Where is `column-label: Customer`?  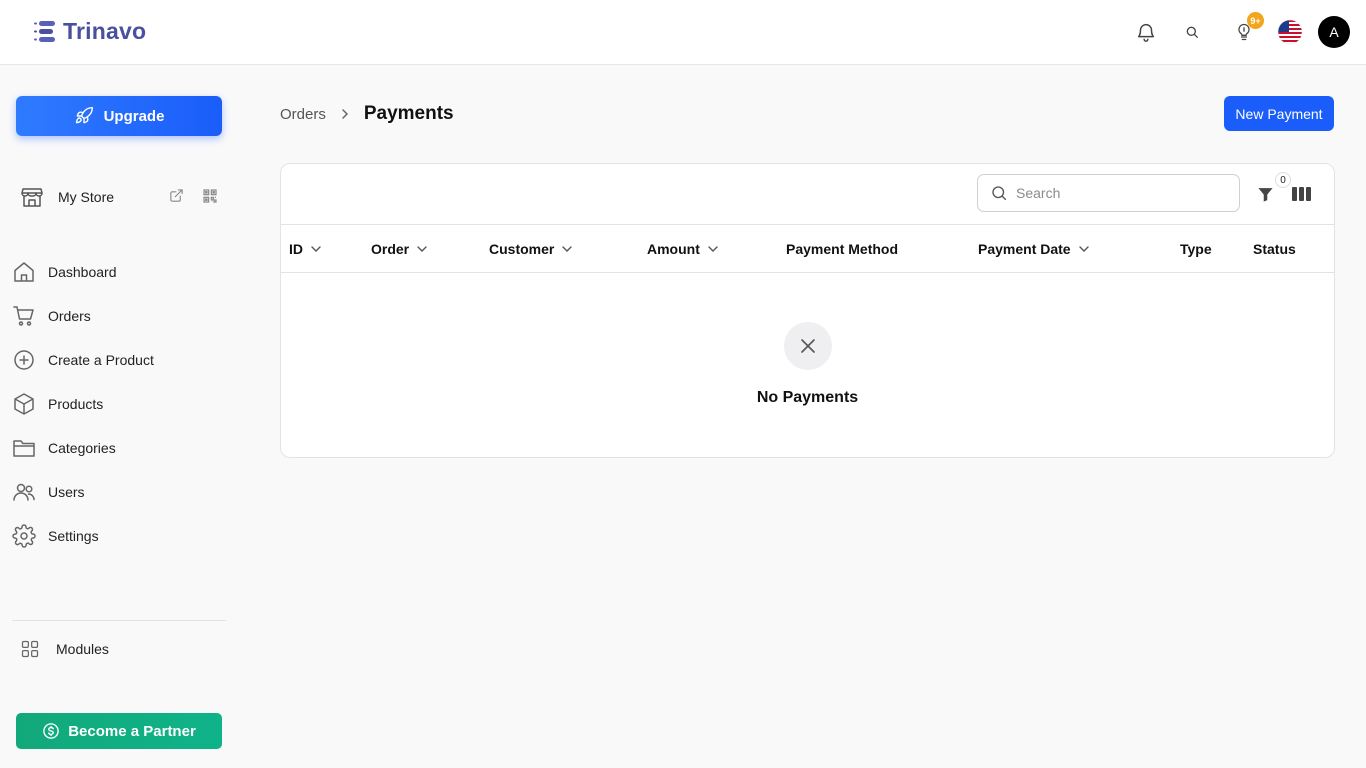
column-label: Customer is located at coordinates (522, 249).